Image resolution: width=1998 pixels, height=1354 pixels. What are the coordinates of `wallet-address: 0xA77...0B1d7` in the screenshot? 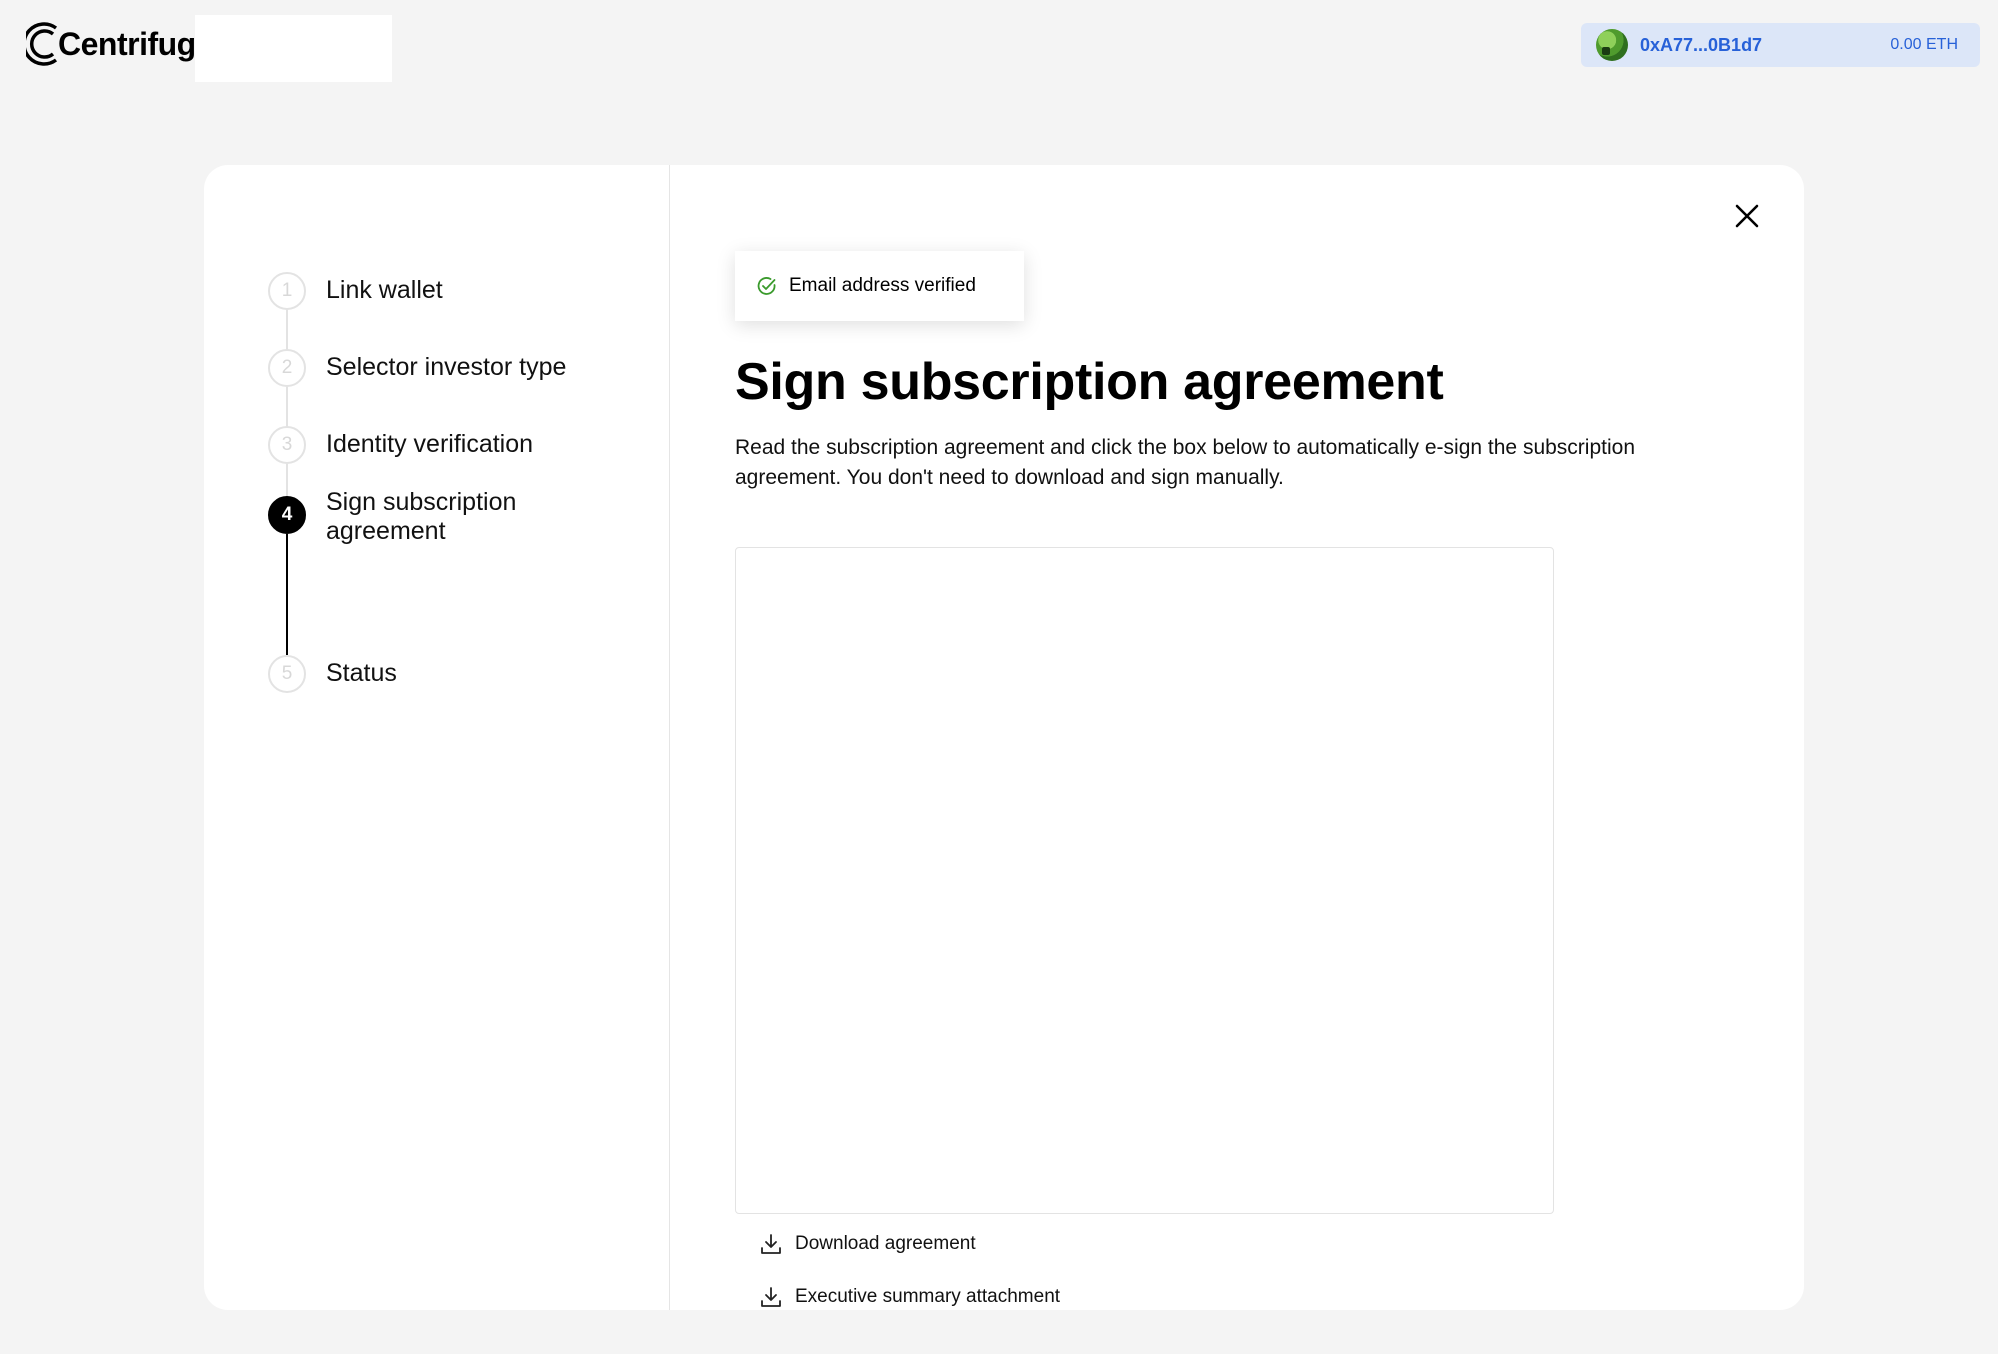 It's located at (1701, 44).